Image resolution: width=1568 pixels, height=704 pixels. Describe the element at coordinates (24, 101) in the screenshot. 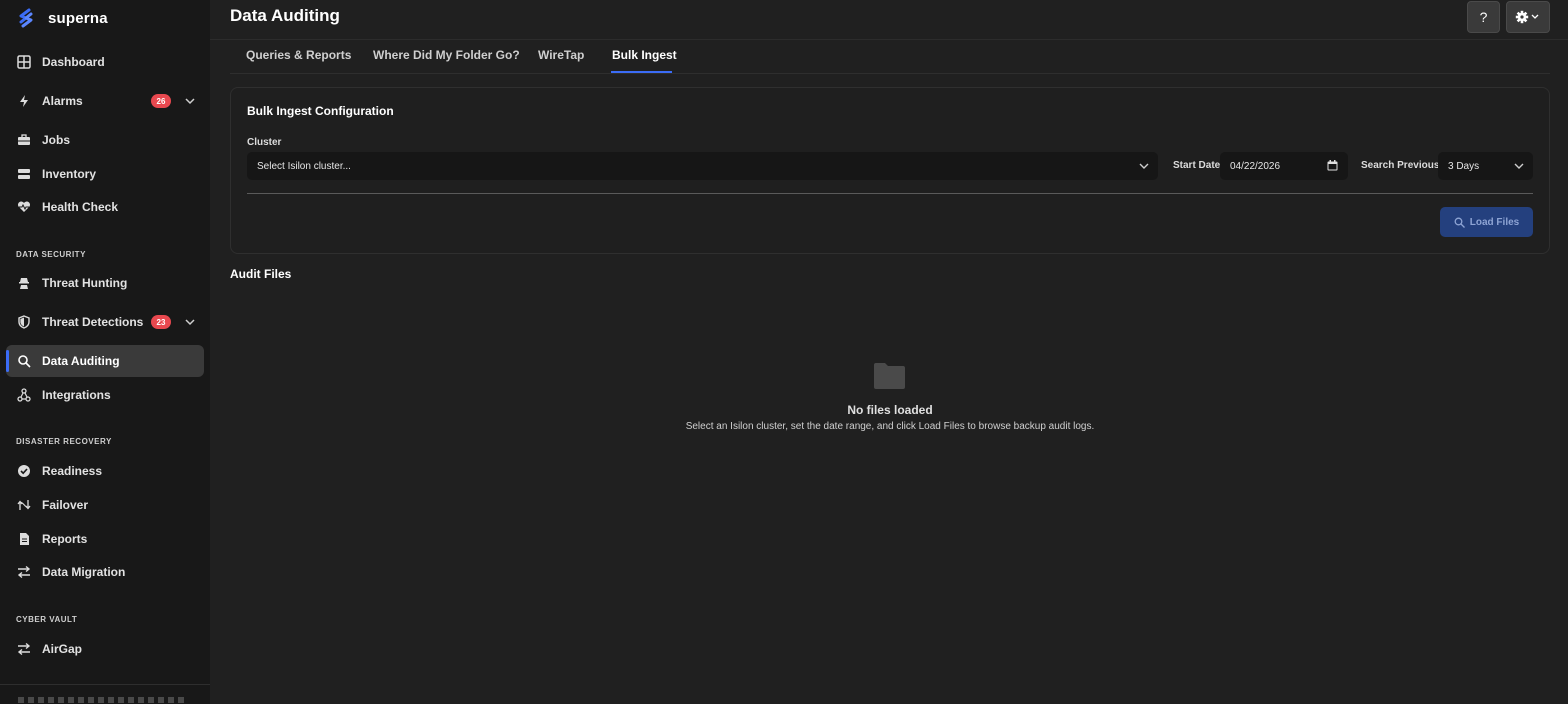

I see `bolt-icon` at that location.